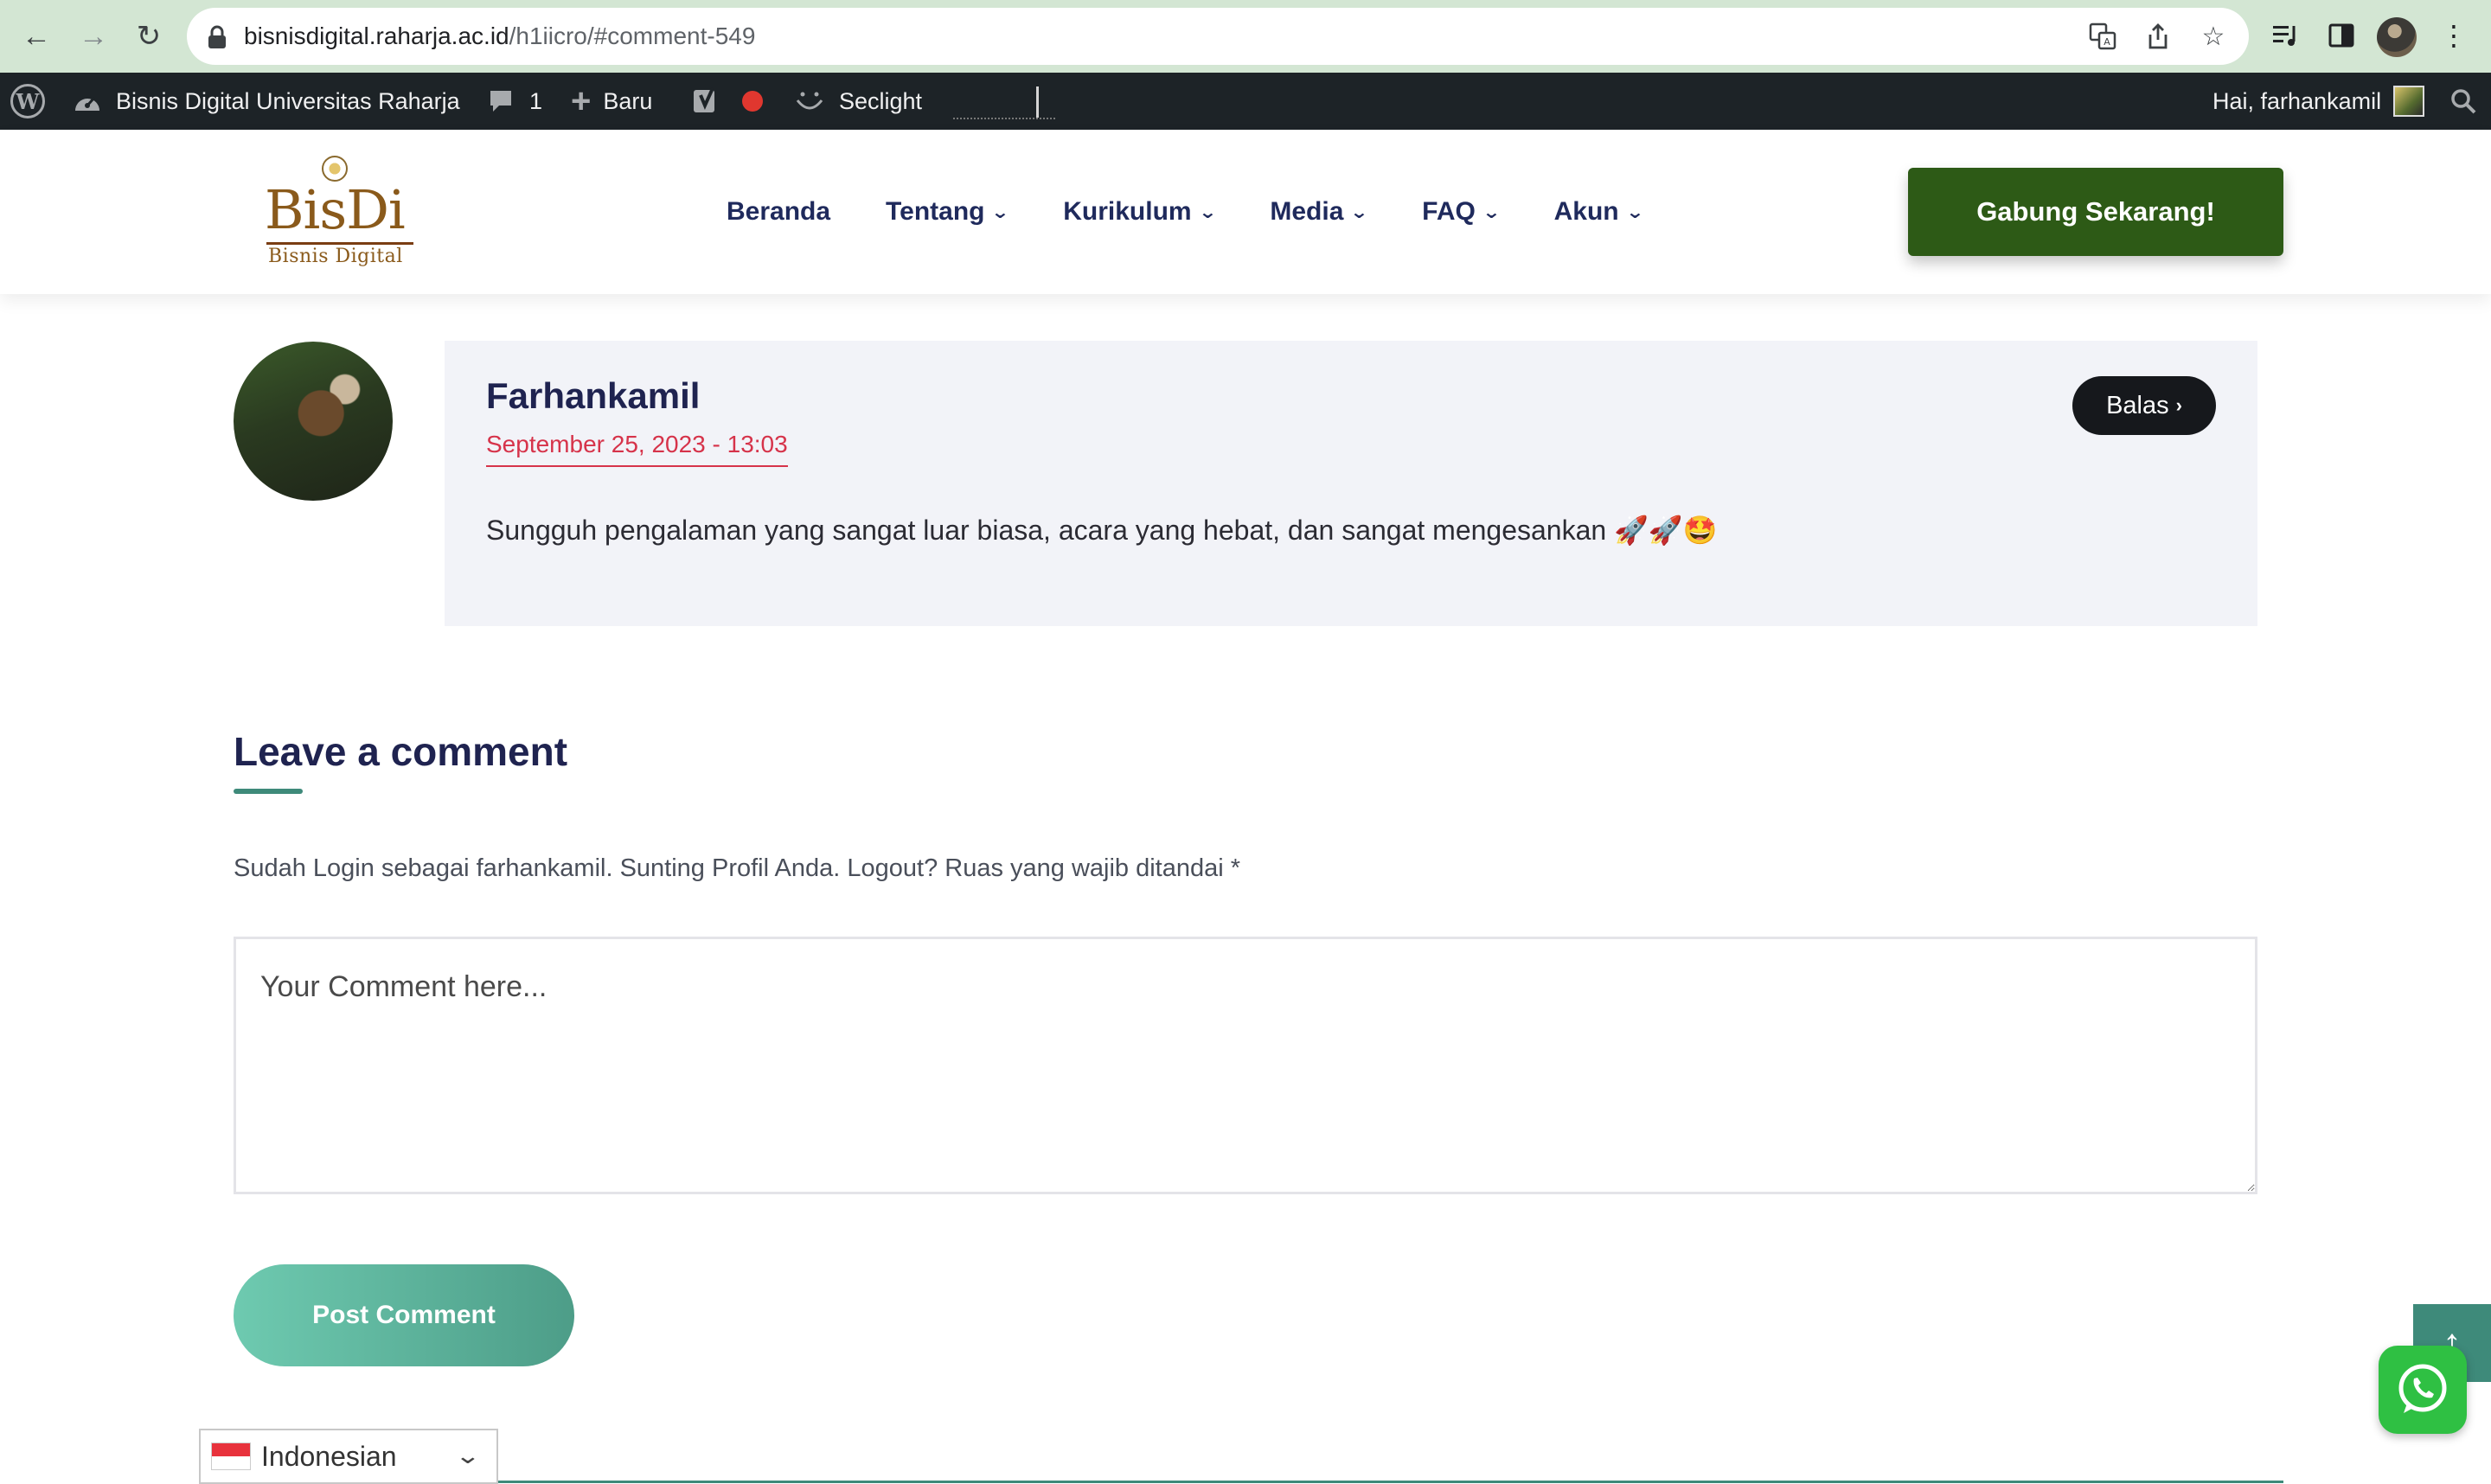 This screenshot has height=1484, width=2491. Describe the element at coordinates (2297, 100) in the screenshot. I see `admin-bar-greeting: Hai, farhankamil` at that location.